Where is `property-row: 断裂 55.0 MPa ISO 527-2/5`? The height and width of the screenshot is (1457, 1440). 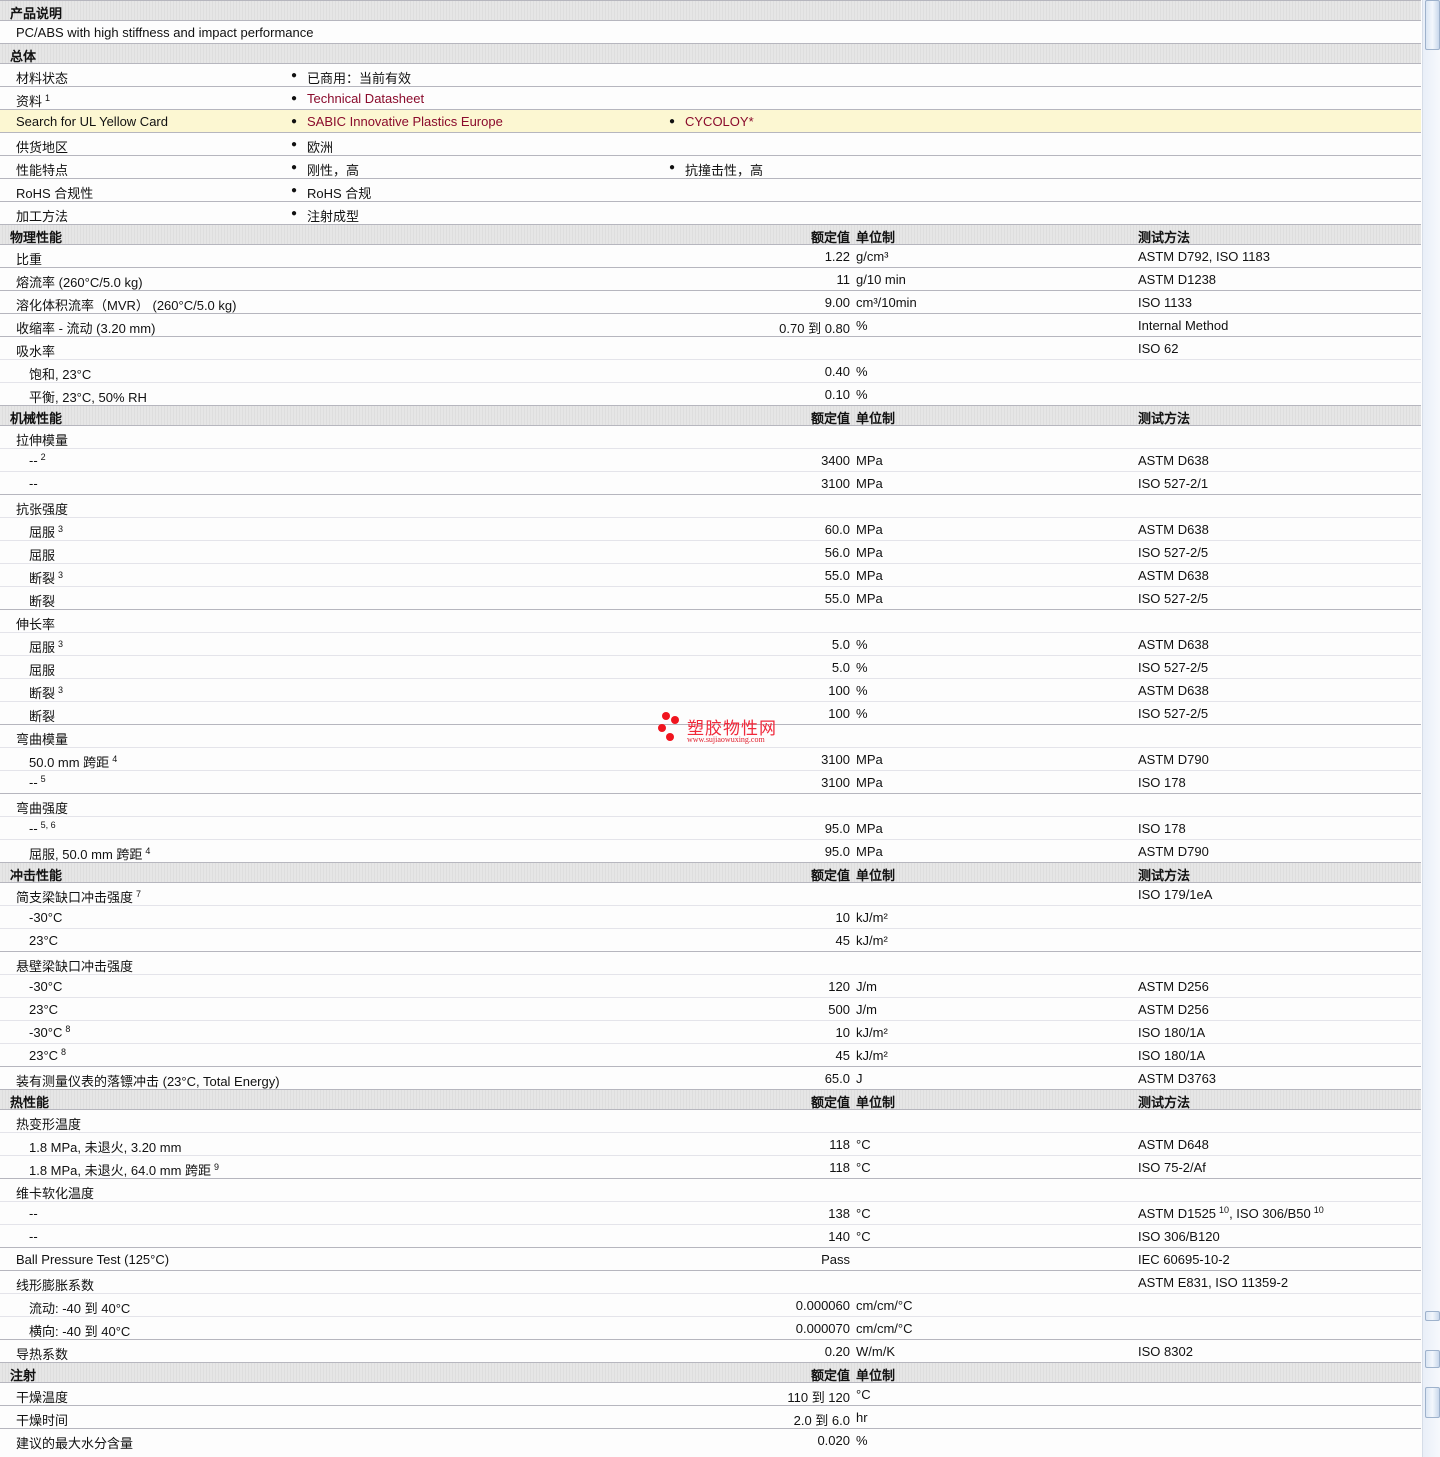 property-row: 断裂 55.0 MPa ISO 527-2/5 is located at coordinates (710, 597).